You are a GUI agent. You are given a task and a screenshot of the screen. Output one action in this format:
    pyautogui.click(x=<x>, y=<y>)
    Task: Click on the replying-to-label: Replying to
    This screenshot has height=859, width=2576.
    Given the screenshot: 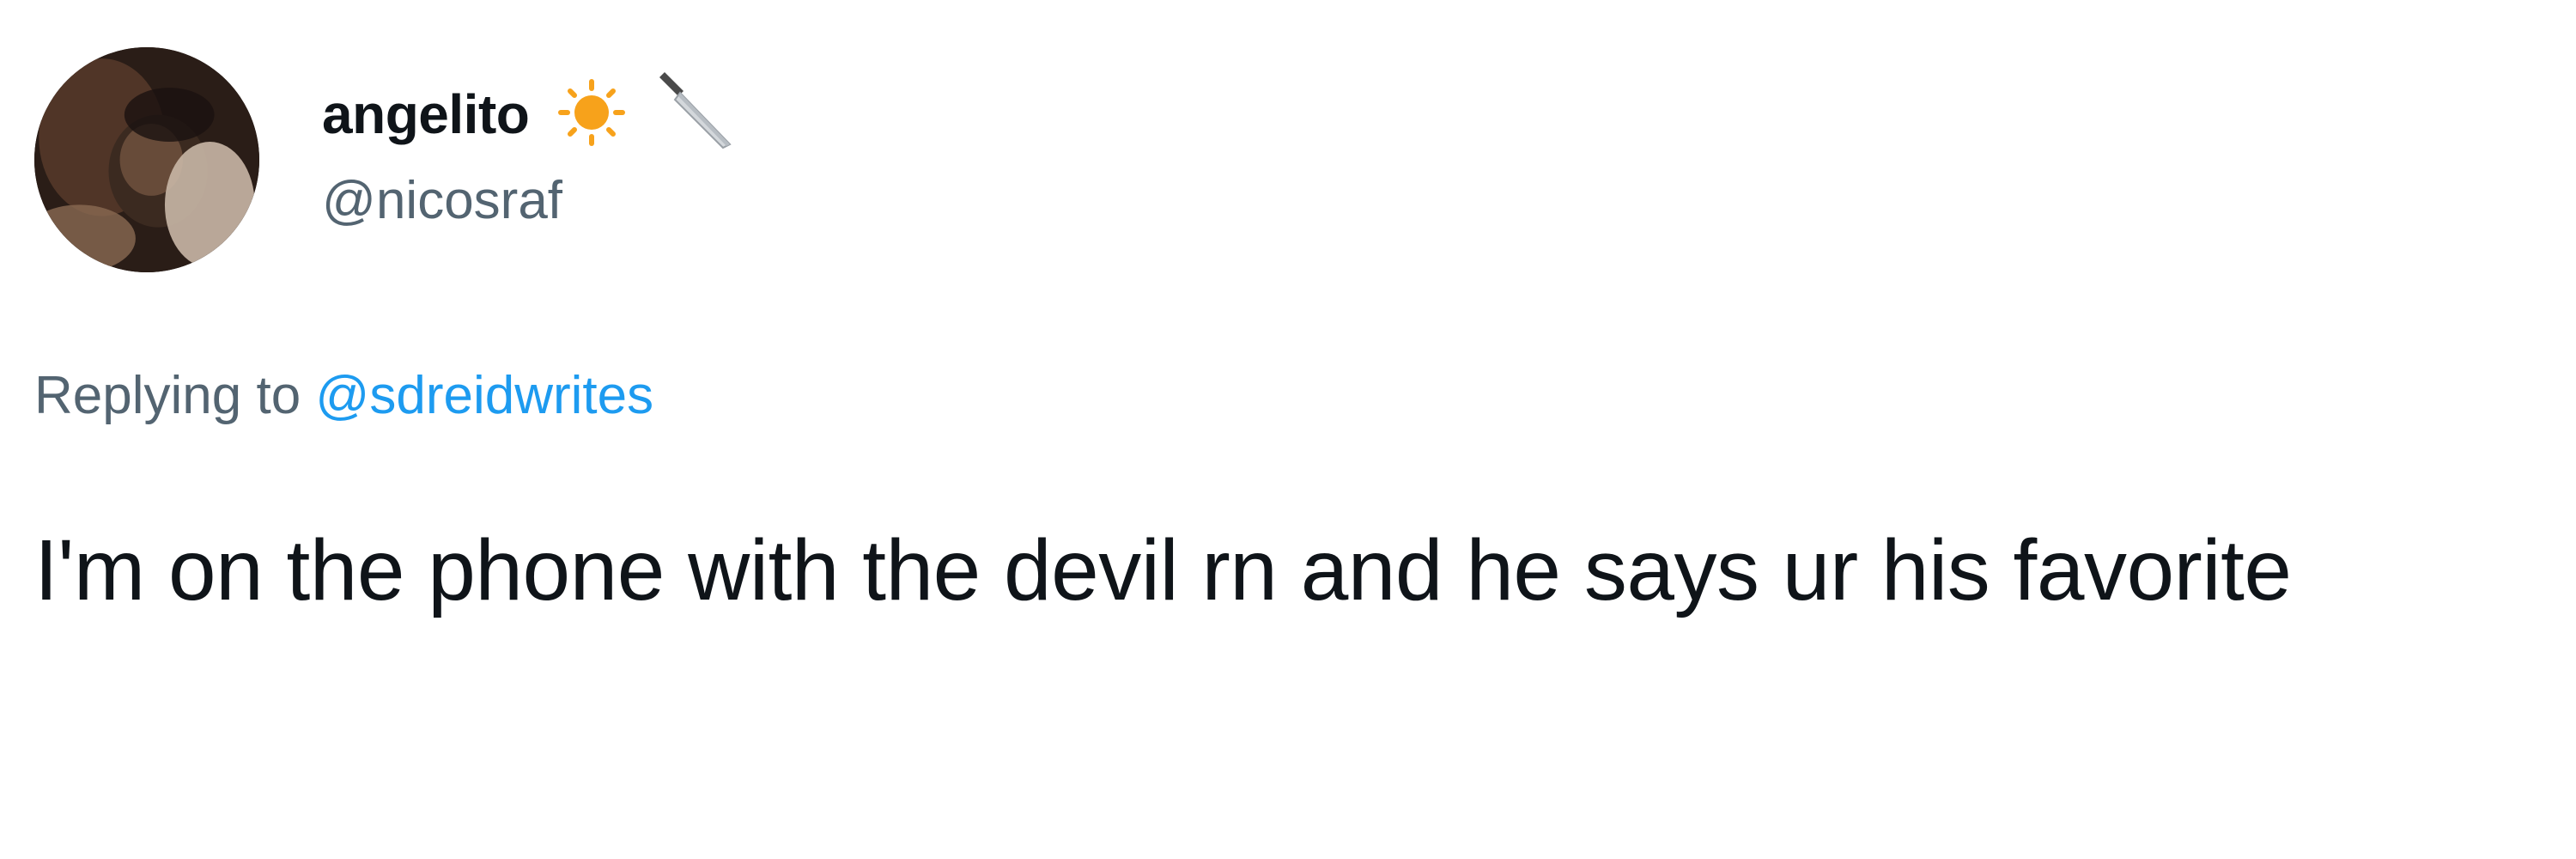 What is the action you would take?
    pyautogui.click(x=175, y=395)
    